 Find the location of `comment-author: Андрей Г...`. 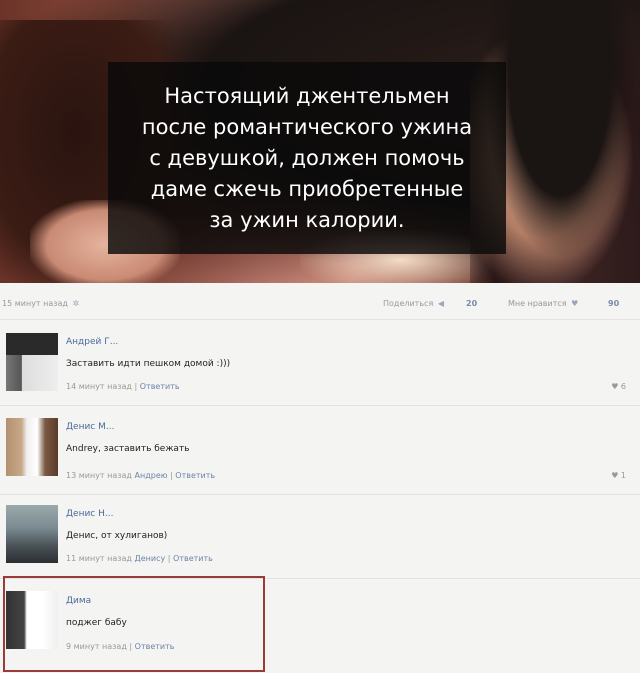

comment-author: Андрей Г... is located at coordinates (92, 342).